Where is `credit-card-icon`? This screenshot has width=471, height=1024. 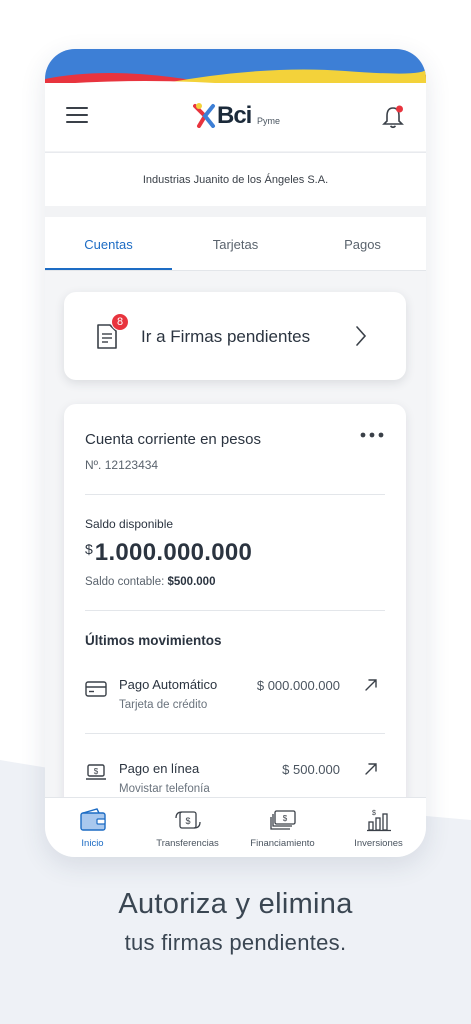
credit-card-icon is located at coordinates (96, 689).